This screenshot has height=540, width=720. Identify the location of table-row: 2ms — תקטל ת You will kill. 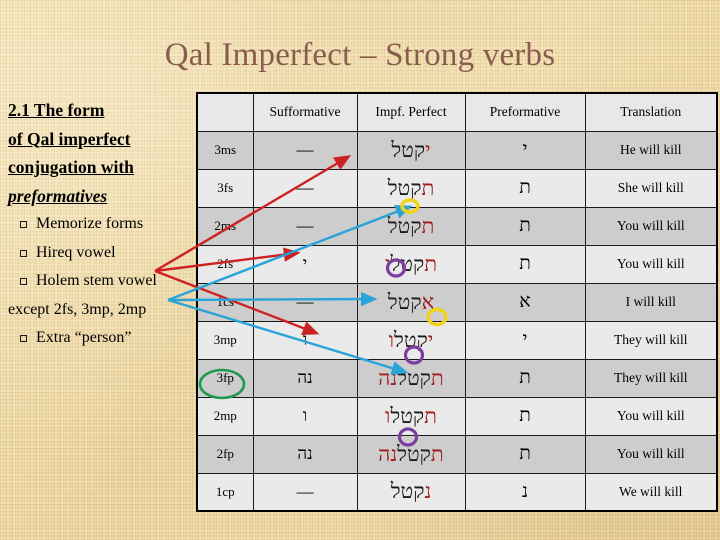
(457, 226).